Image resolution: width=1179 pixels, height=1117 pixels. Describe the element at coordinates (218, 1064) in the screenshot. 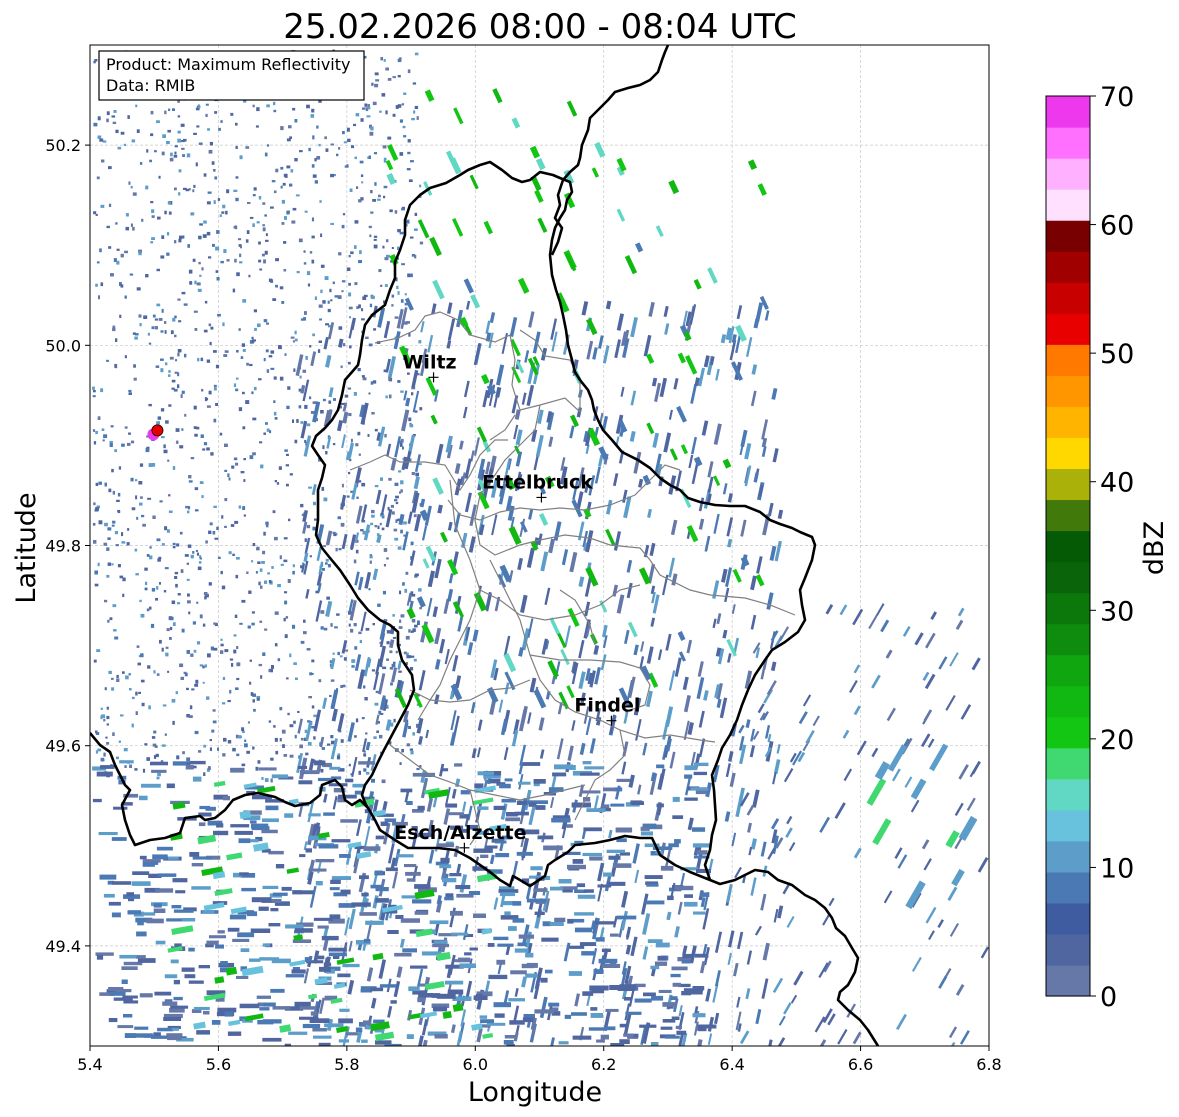

I see `x-tick-label: 5.6` at that location.